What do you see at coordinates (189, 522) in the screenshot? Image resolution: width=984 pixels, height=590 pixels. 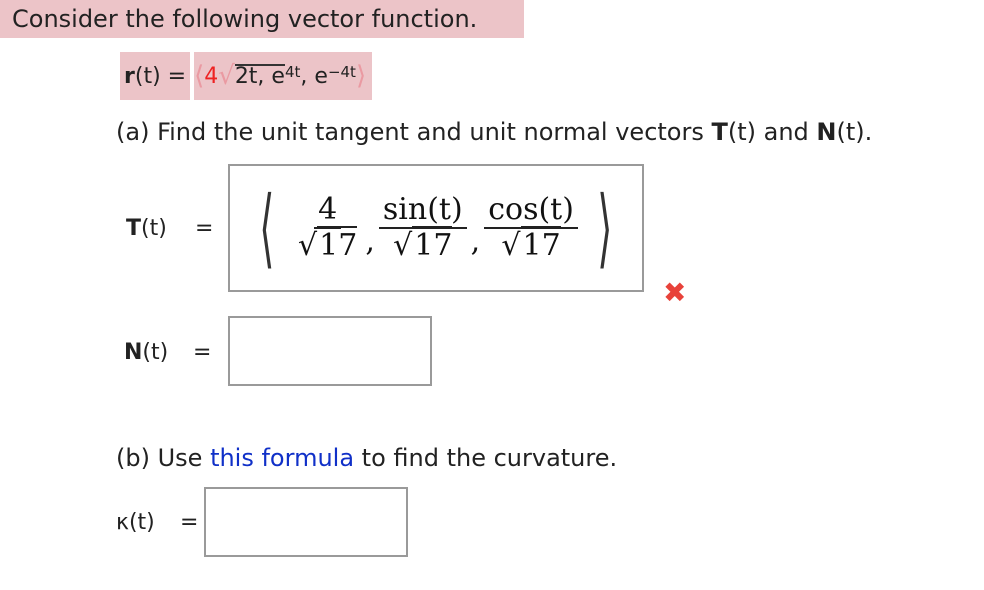 I see `kappa-equals: =` at bounding box center [189, 522].